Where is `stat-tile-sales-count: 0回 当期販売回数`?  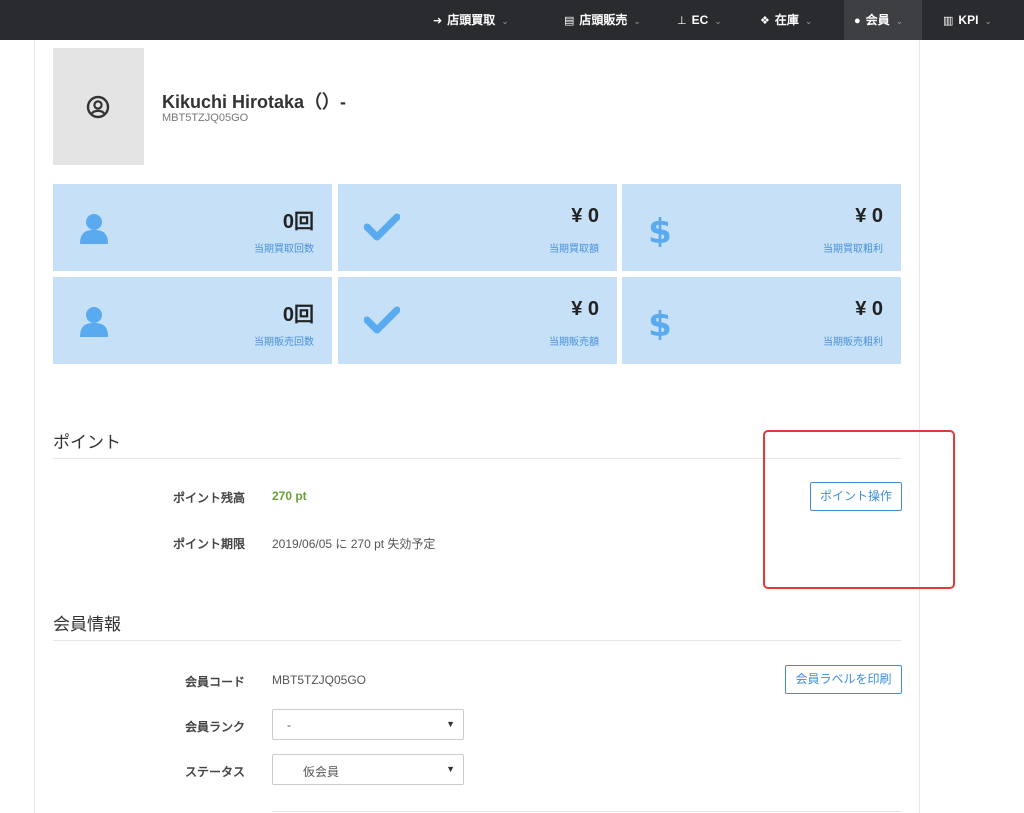
stat-tile-sales-count: 0回 当期販売回数 is located at coordinates (192, 320).